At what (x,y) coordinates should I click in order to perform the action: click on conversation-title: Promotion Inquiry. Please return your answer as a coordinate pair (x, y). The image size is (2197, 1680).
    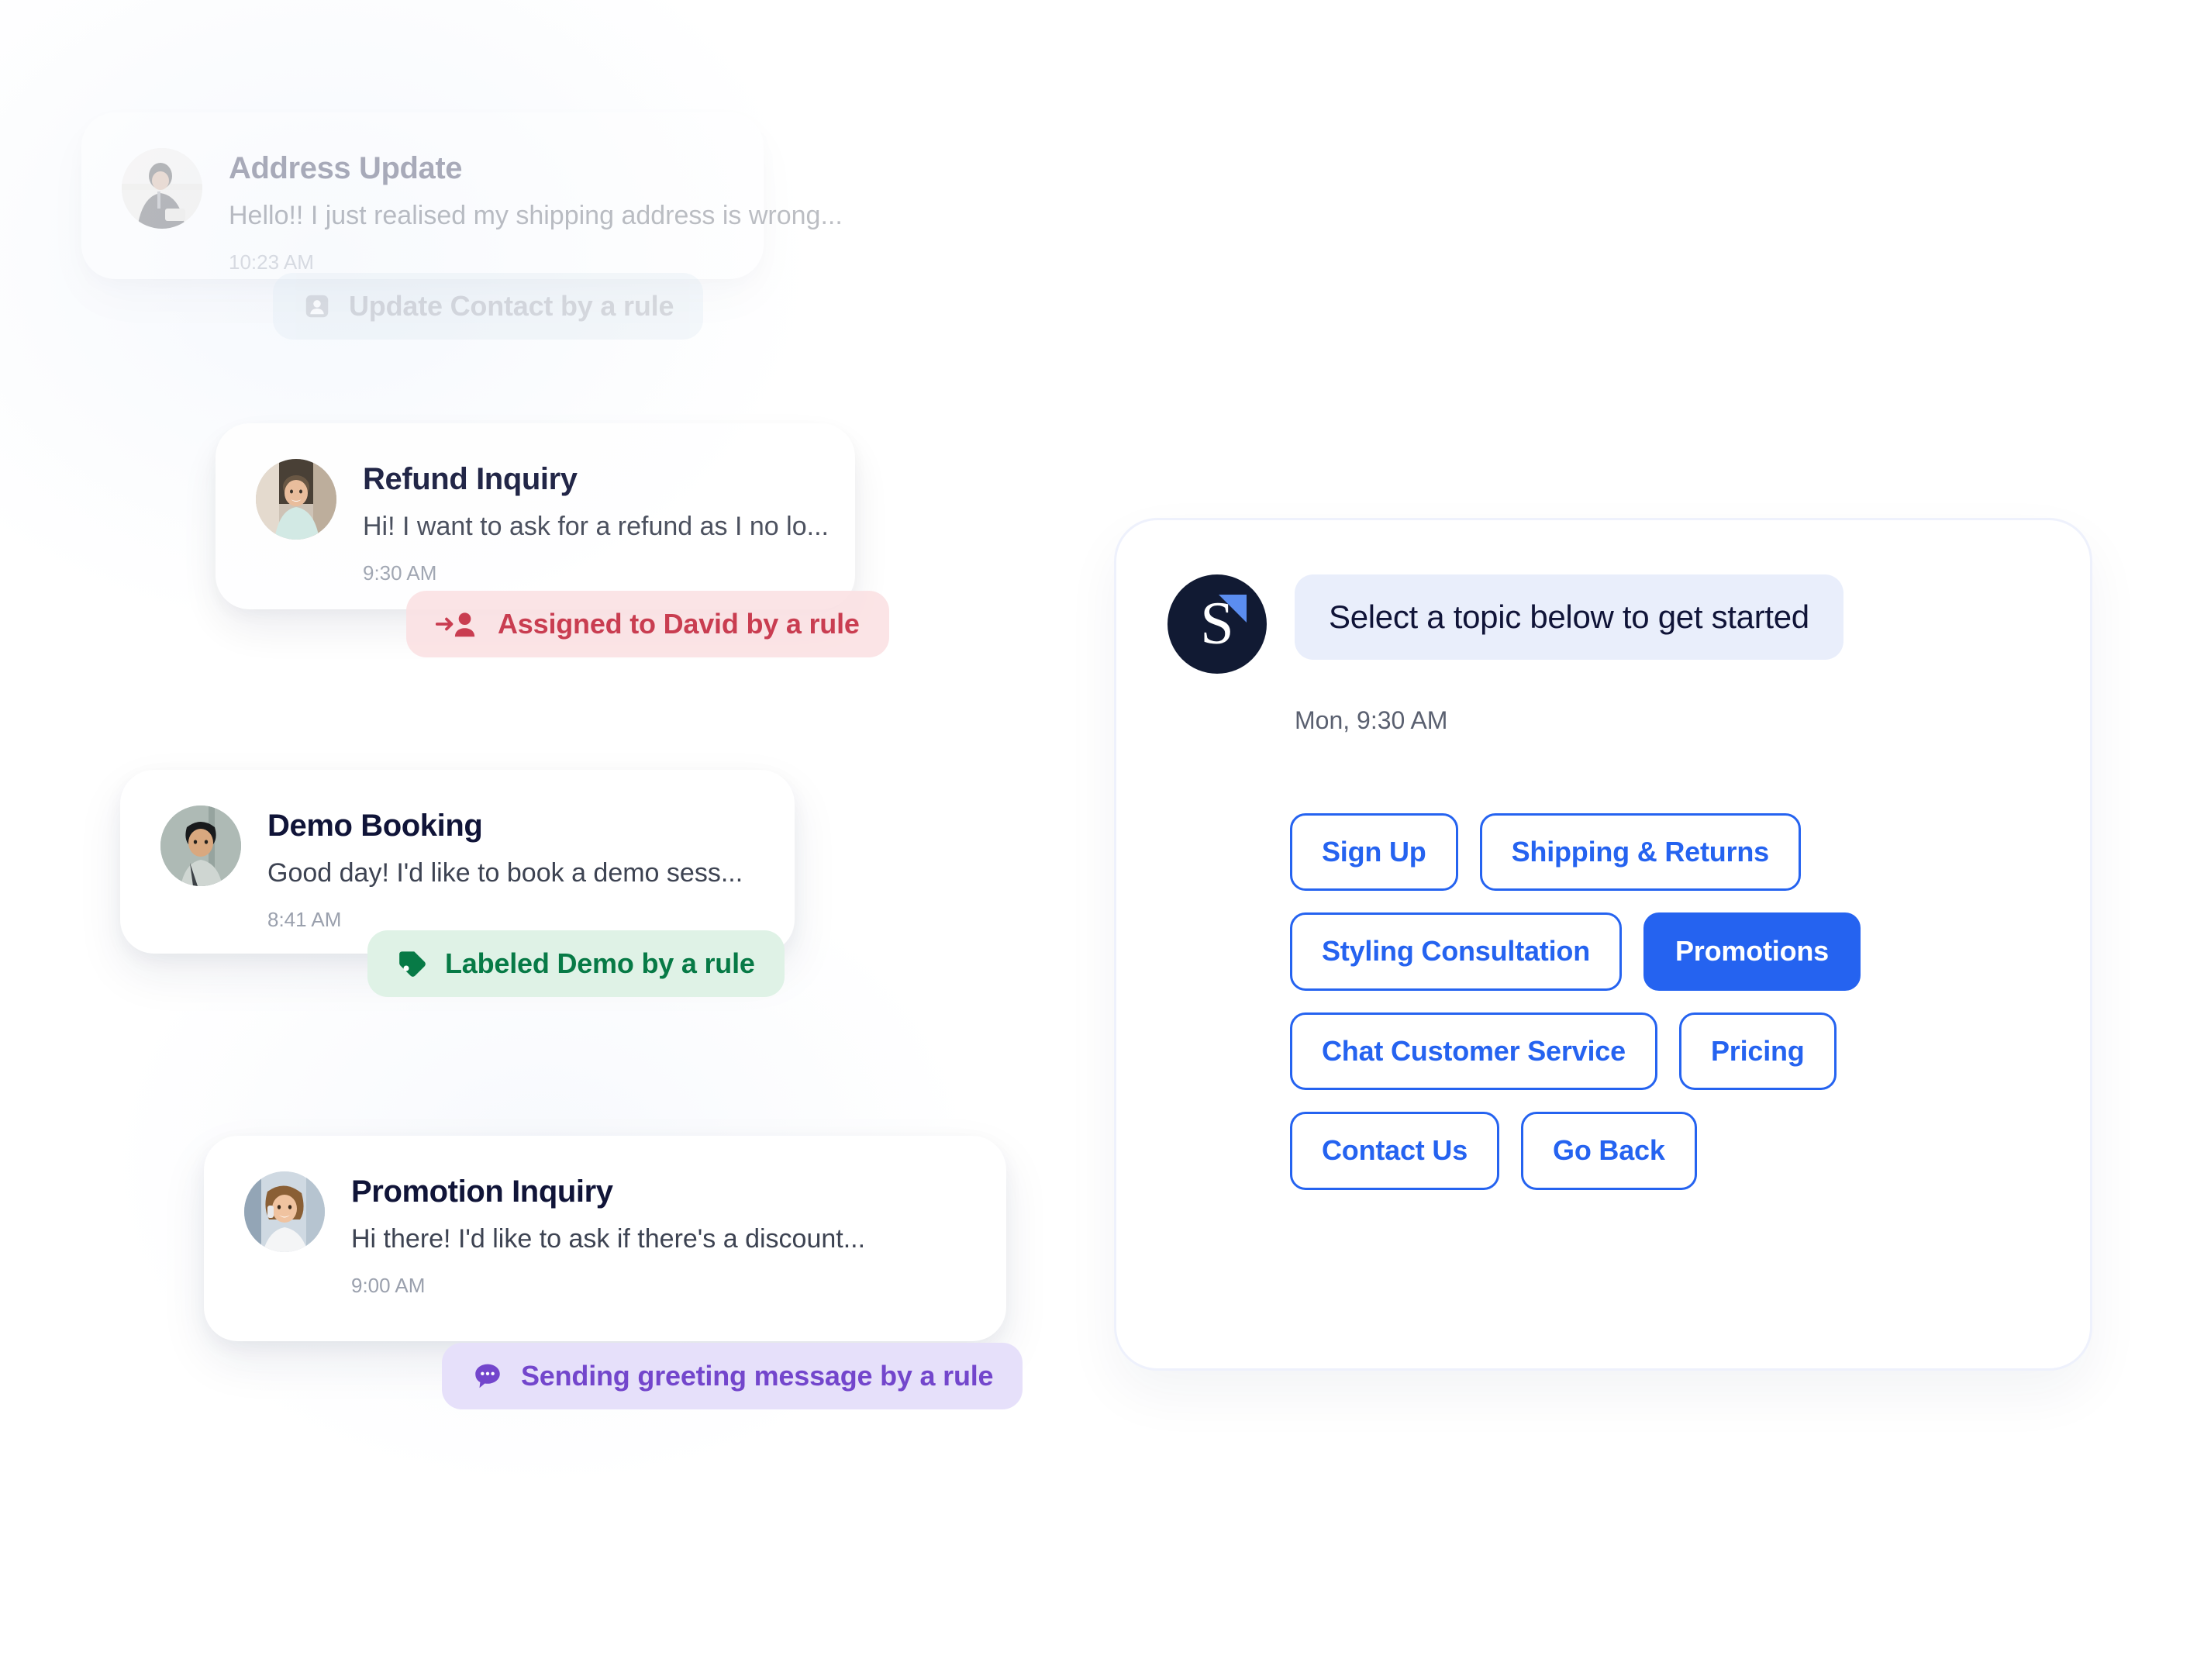
    Looking at the image, I should click on (482, 1192).